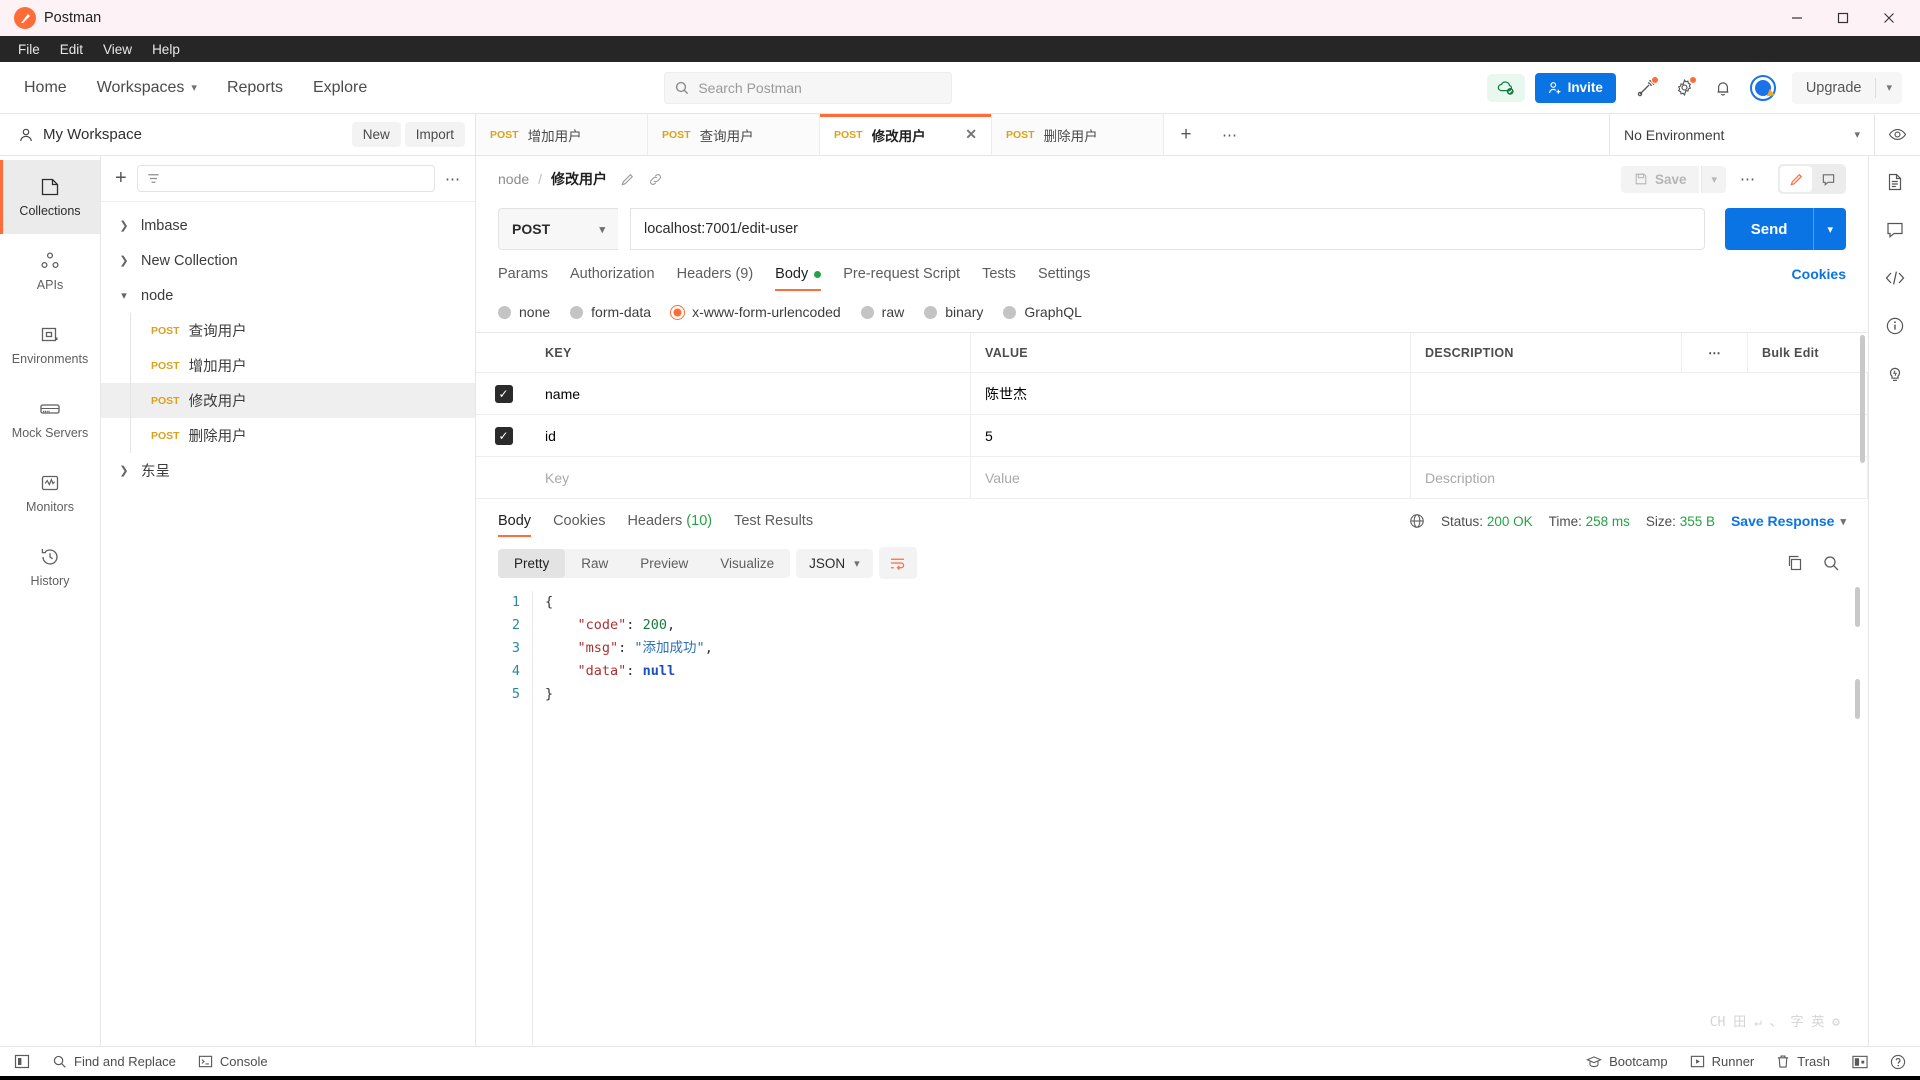 The width and height of the screenshot is (1920, 1080). Describe the element at coordinates (1660, 179) in the screenshot. I see `save-button: Save` at that location.